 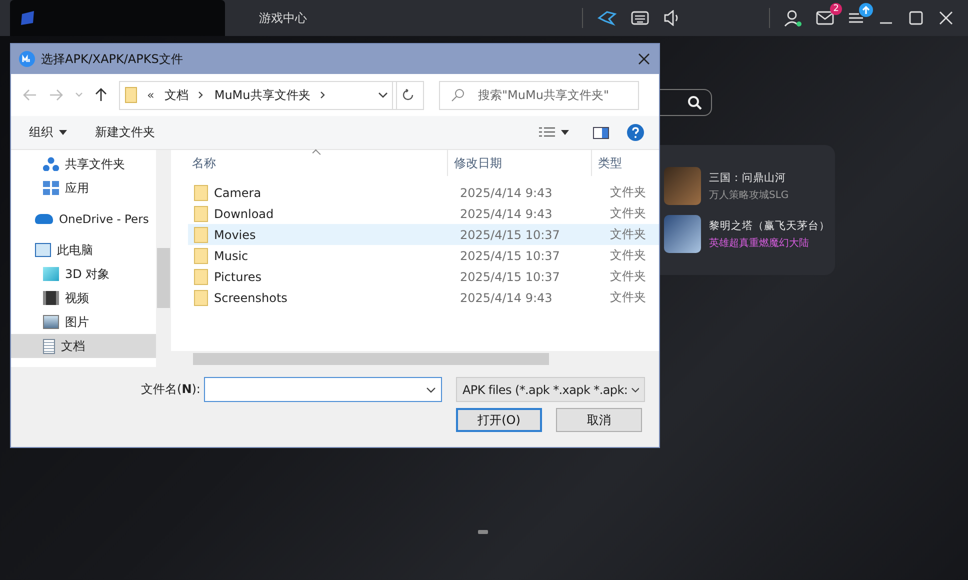 I want to click on refresh-icon, so click(x=408, y=95).